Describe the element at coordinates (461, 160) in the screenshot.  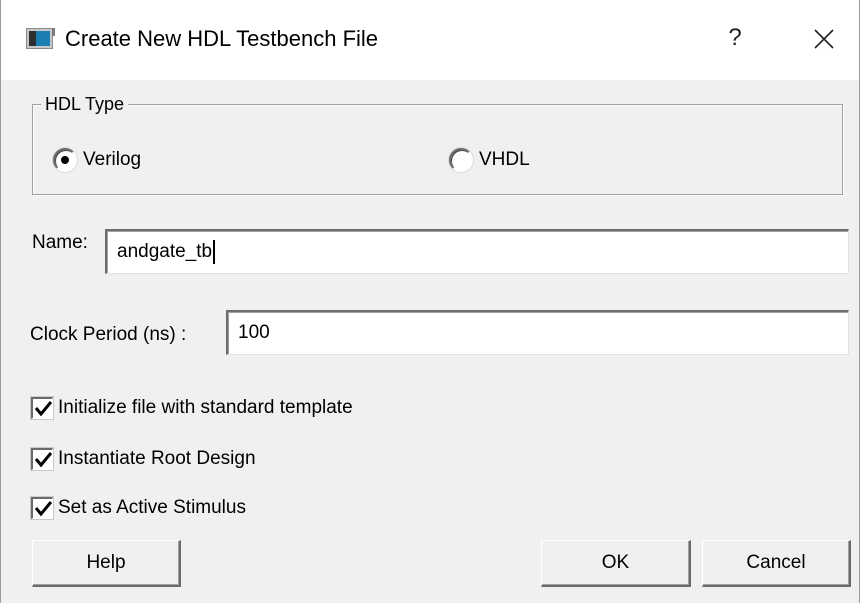
I see `radio-button-vhdl` at that location.